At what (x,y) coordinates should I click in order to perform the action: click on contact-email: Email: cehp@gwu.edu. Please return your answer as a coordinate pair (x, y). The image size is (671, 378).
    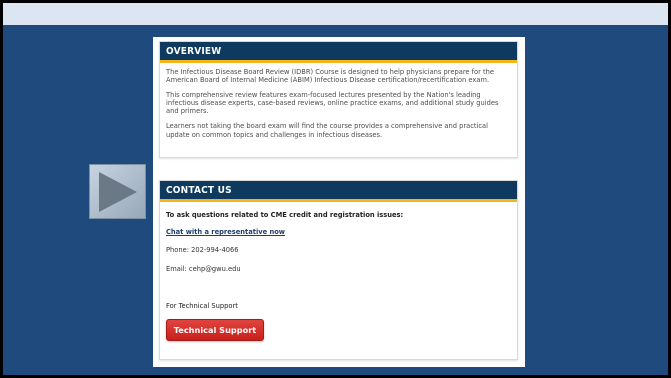
    Looking at the image, I should click on (203, 269).